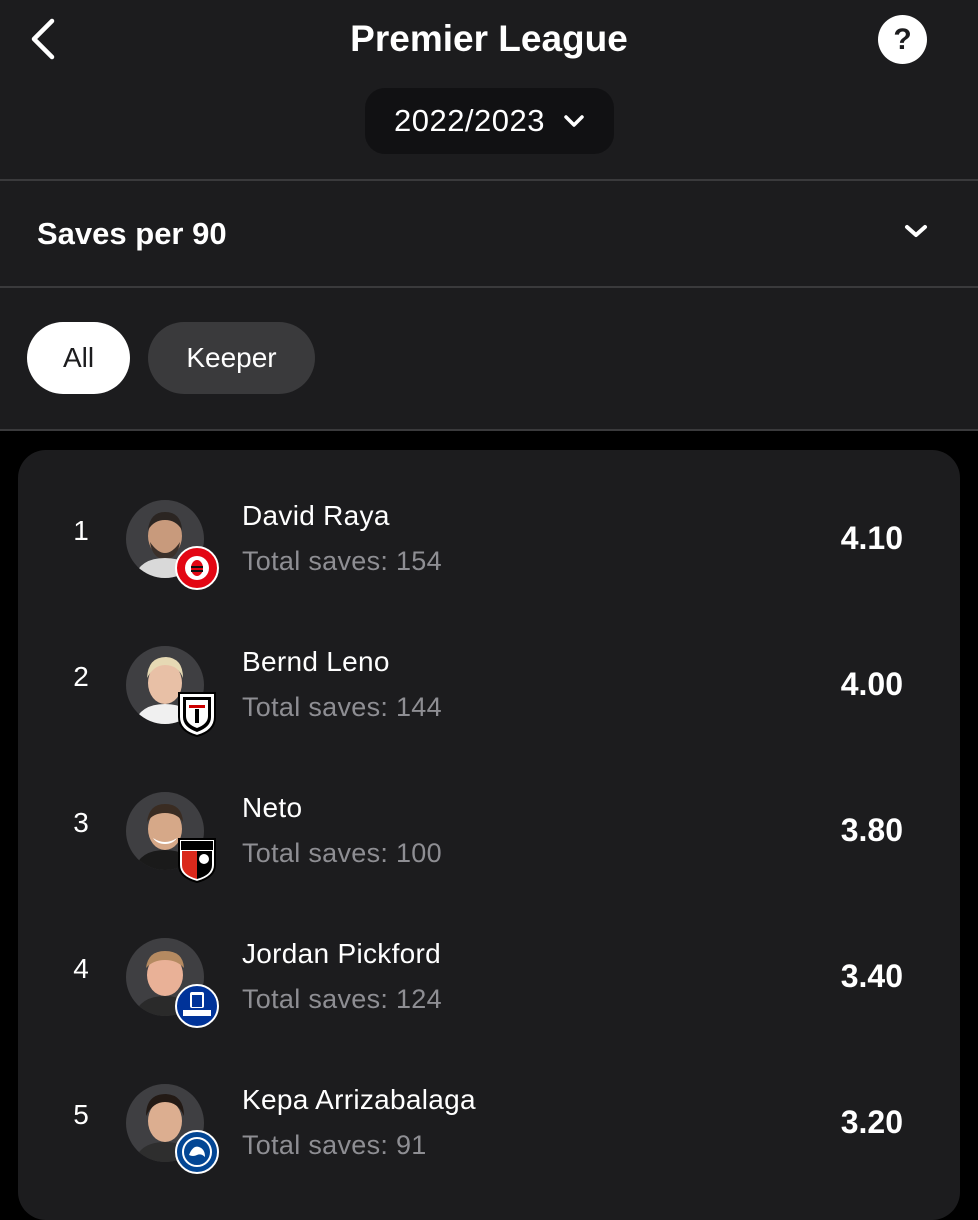 The image size is (978, 1220). I want to click on total-saves: Total saves: 124, so click(342, 999).